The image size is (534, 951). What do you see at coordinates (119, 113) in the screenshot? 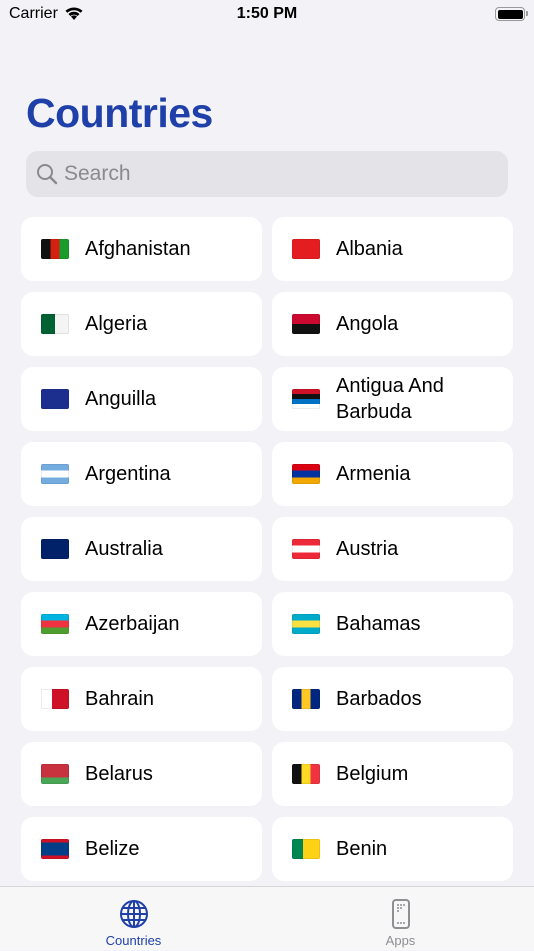
I see `page-title: Countries` at bounding box center [119, 113].